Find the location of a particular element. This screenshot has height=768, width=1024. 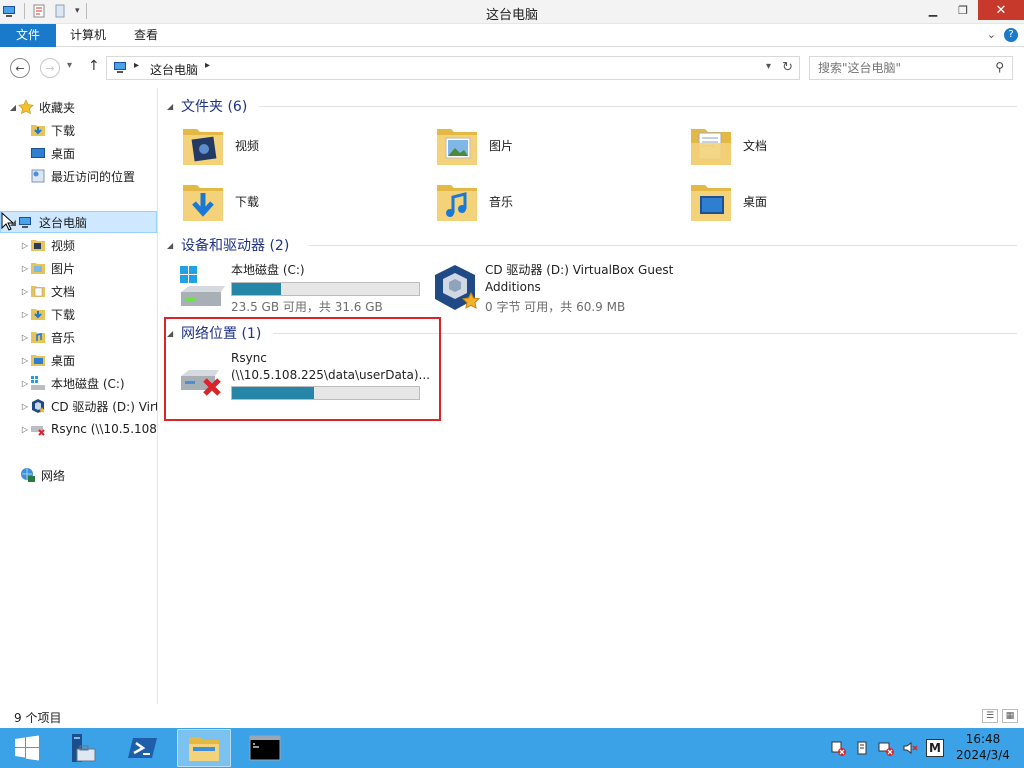

server-manager-button is located at coordinates (81, 748).